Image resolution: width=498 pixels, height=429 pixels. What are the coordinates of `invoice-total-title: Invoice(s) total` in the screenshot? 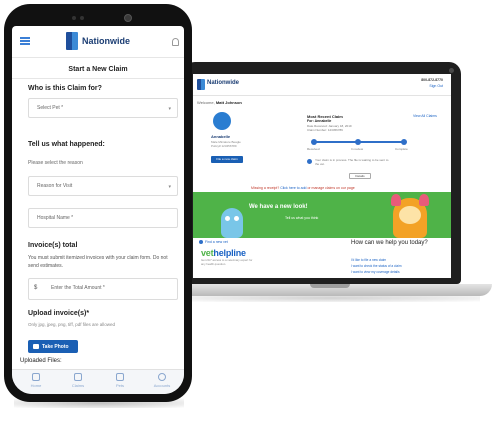 It's located at (53, 245).